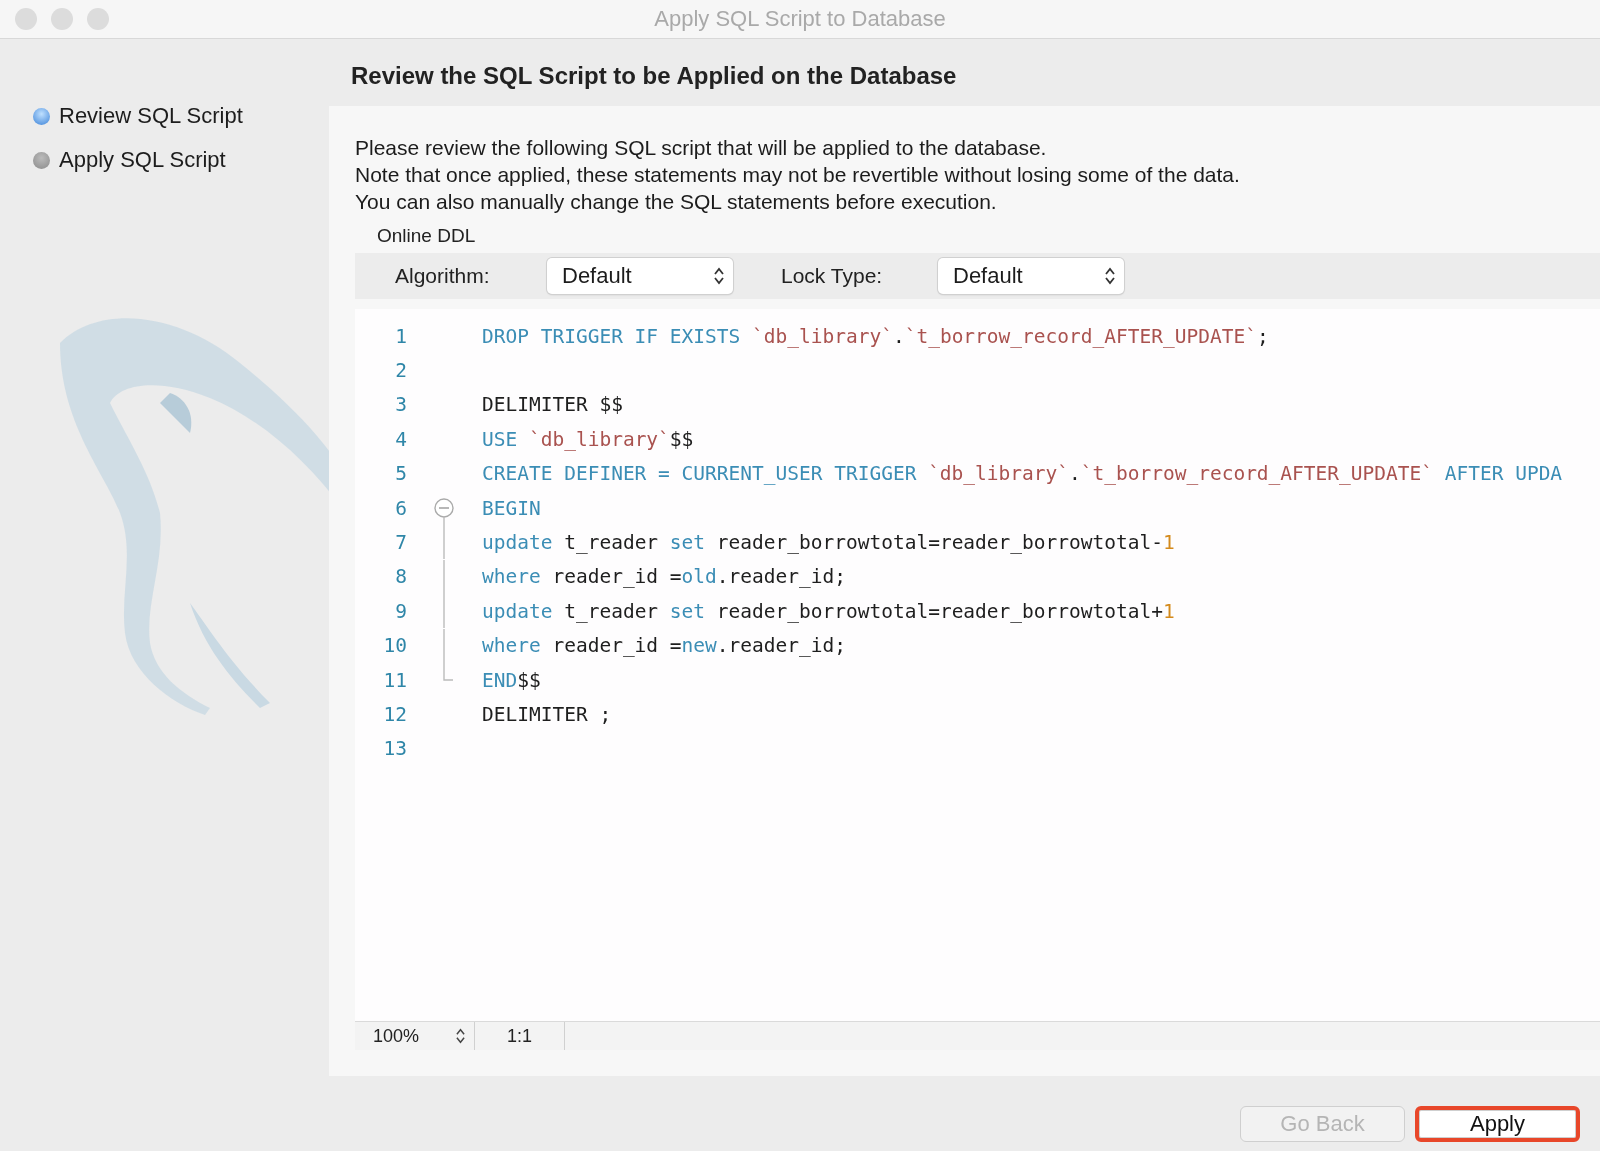 The image size is (1600, 1151). Describe the element at coordinates (400, 543) in the screenshot. I see `line-number: 7` at that location.